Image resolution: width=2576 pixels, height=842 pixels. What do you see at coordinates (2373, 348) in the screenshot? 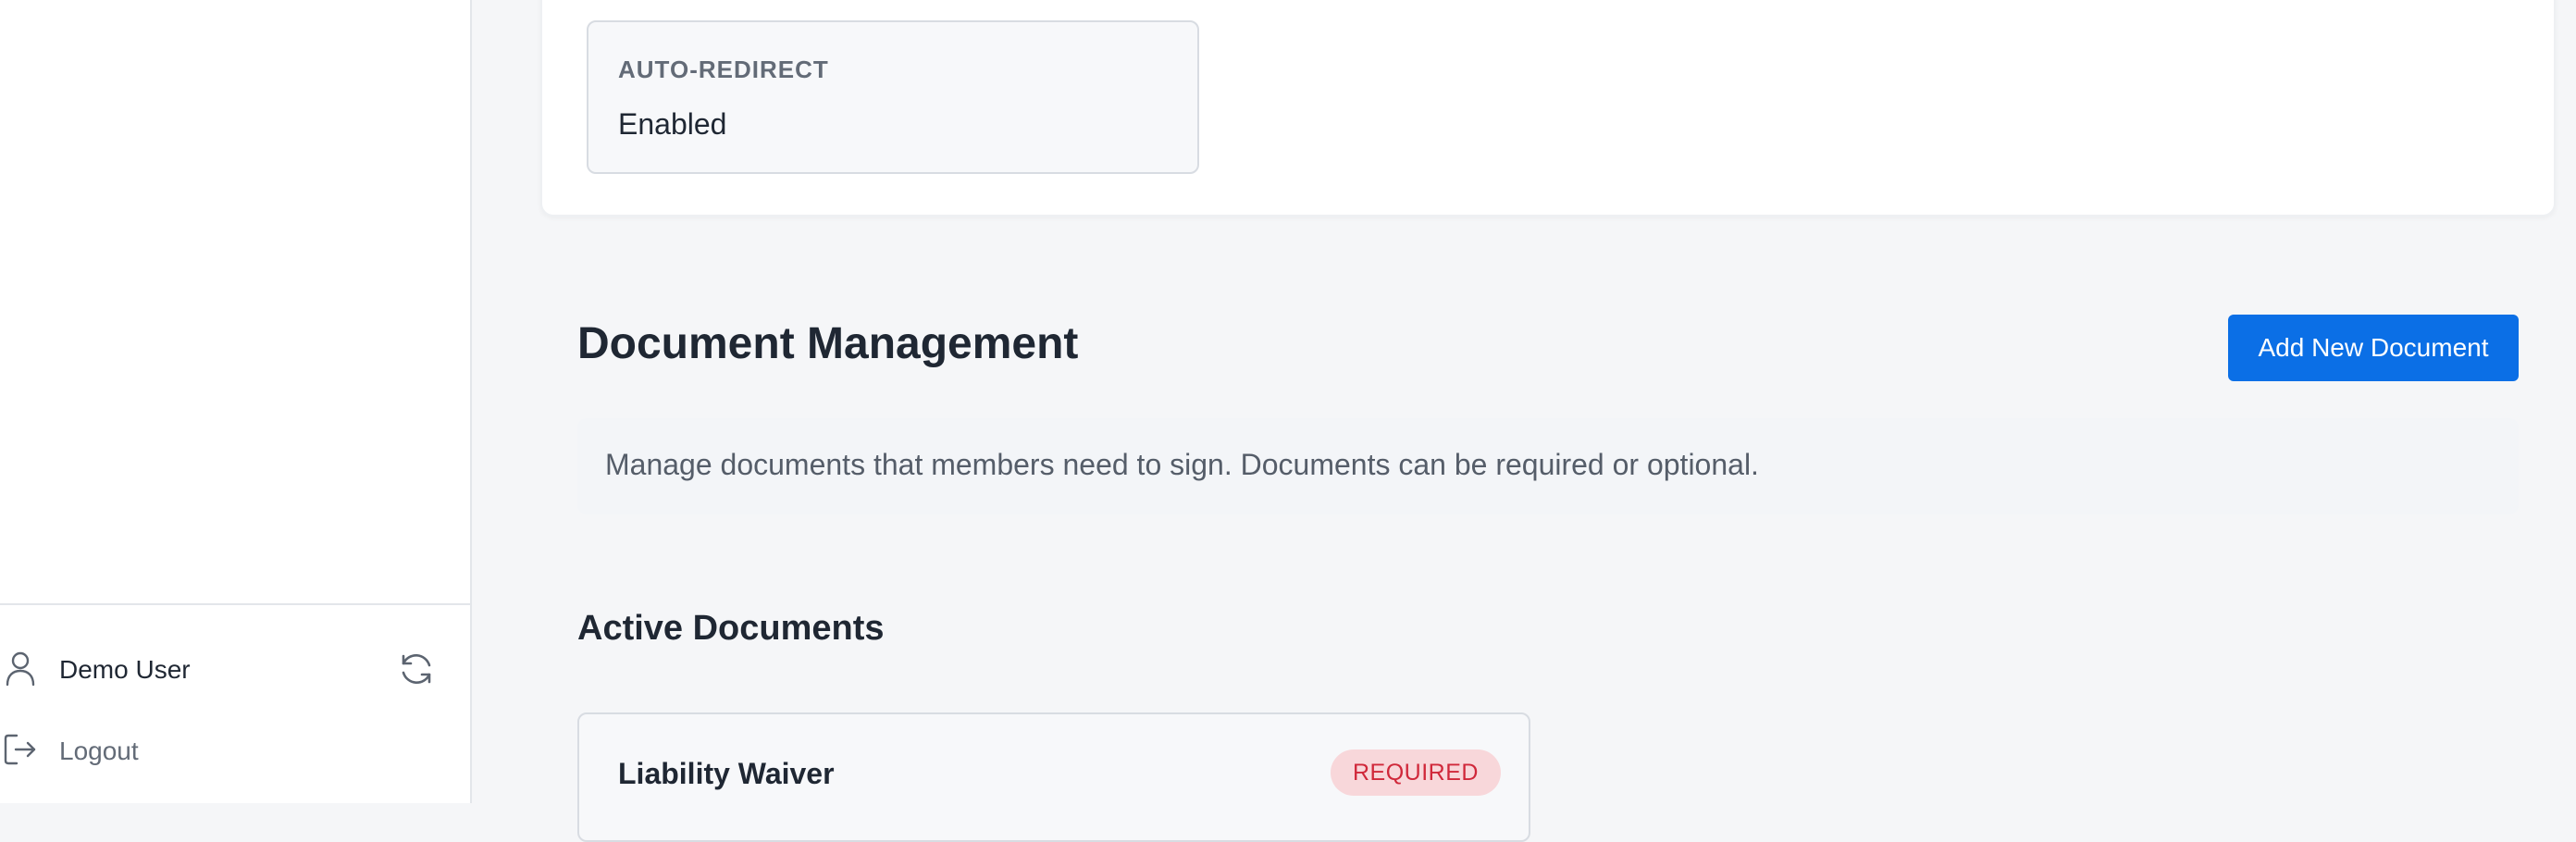
I see `add-new-document-button: Add New Document` at bounding box center [2373, 348].